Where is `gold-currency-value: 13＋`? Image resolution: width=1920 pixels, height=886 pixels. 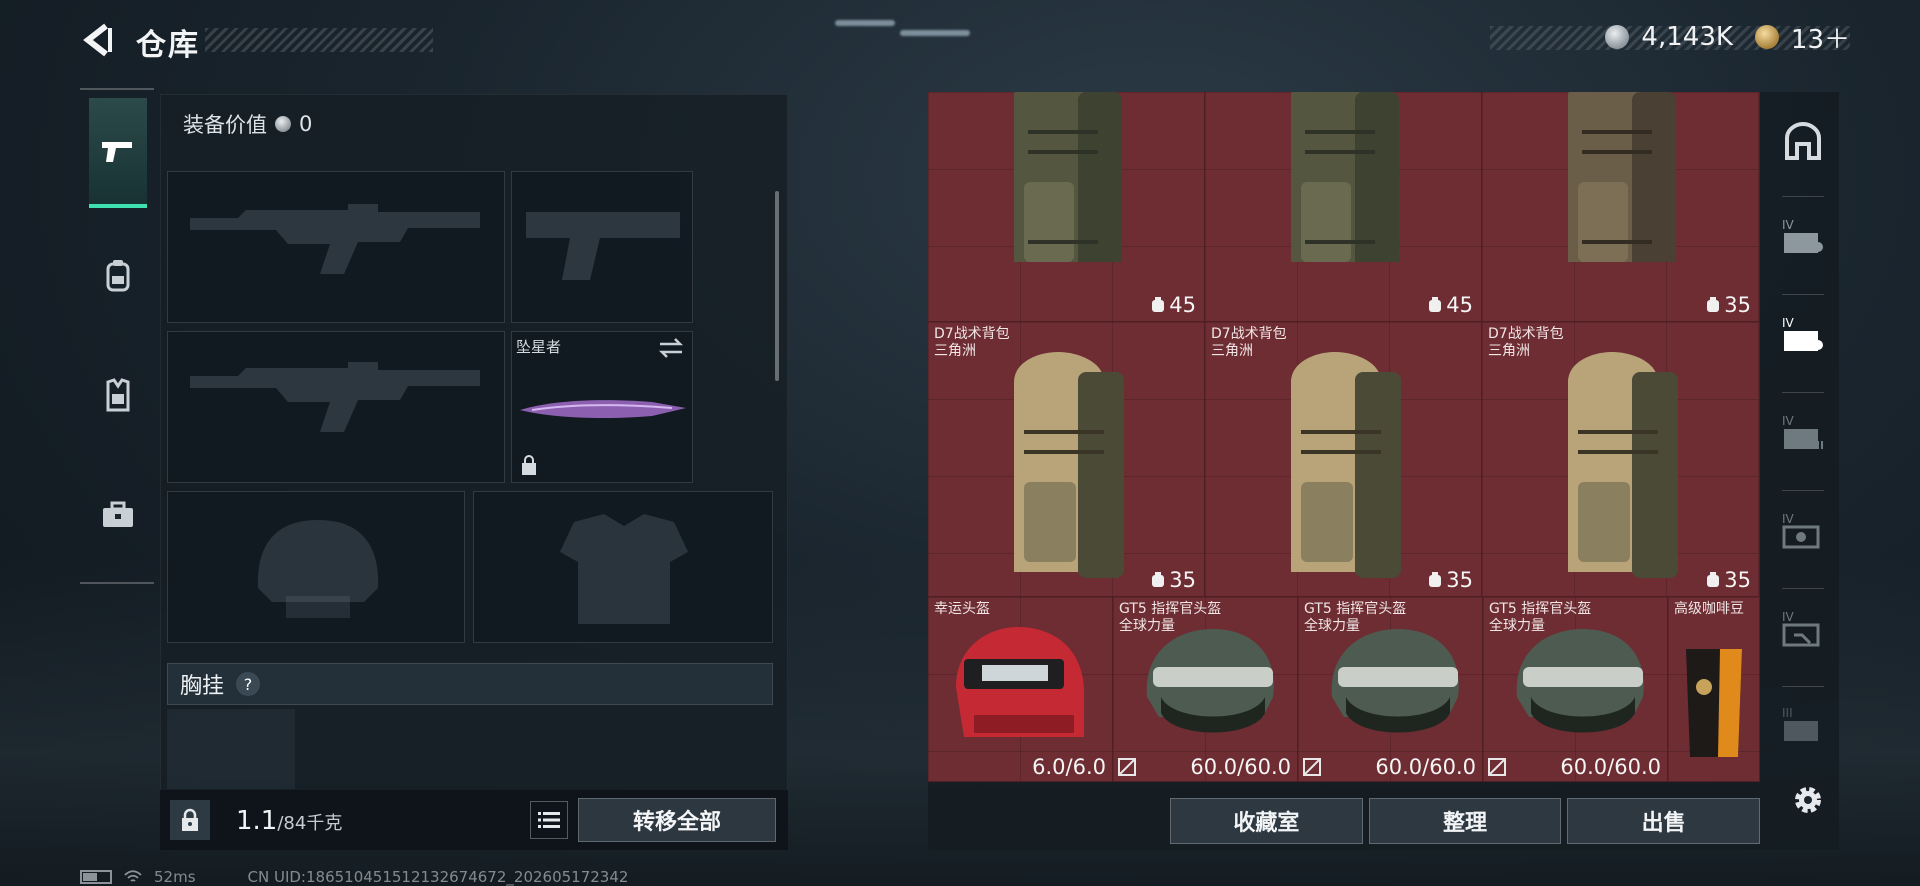 gold-currency-value: 13＋ is located at coordinates (1820, 37).